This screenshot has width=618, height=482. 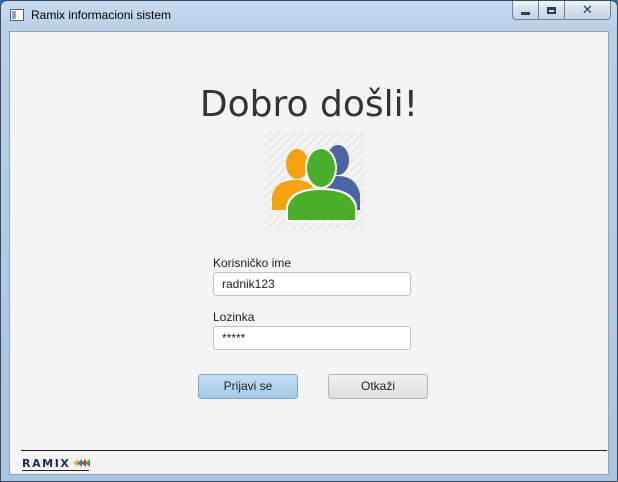 What do you see at coordinates (315, 181) in the screenshot?
I see `users-group-icon` at bounding box center [315, 181].